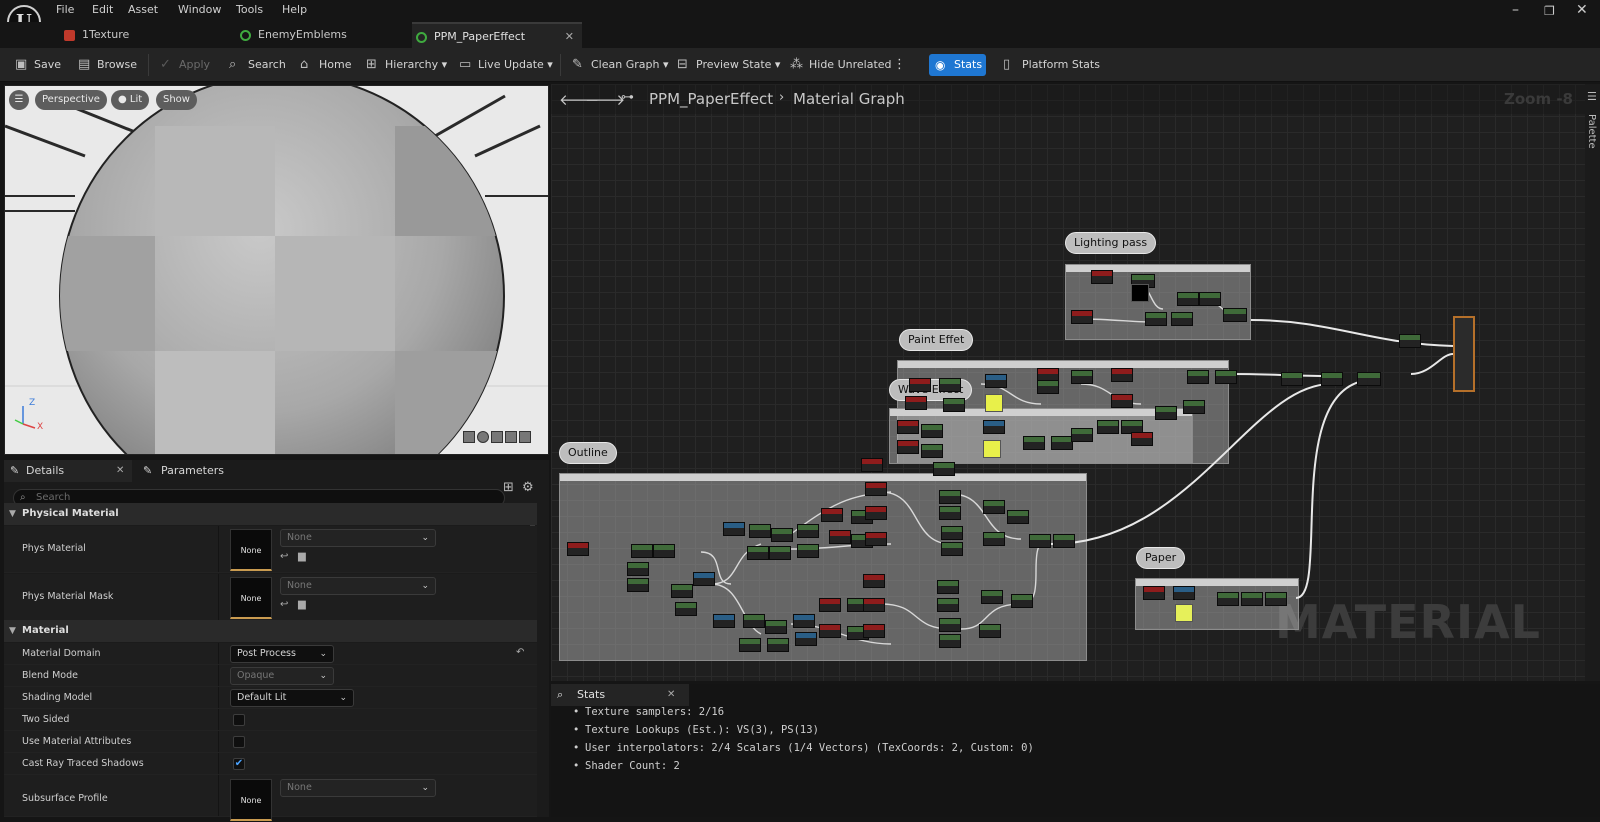  I want to click on phys-material-combo: None ⌄, so click(358, 538).